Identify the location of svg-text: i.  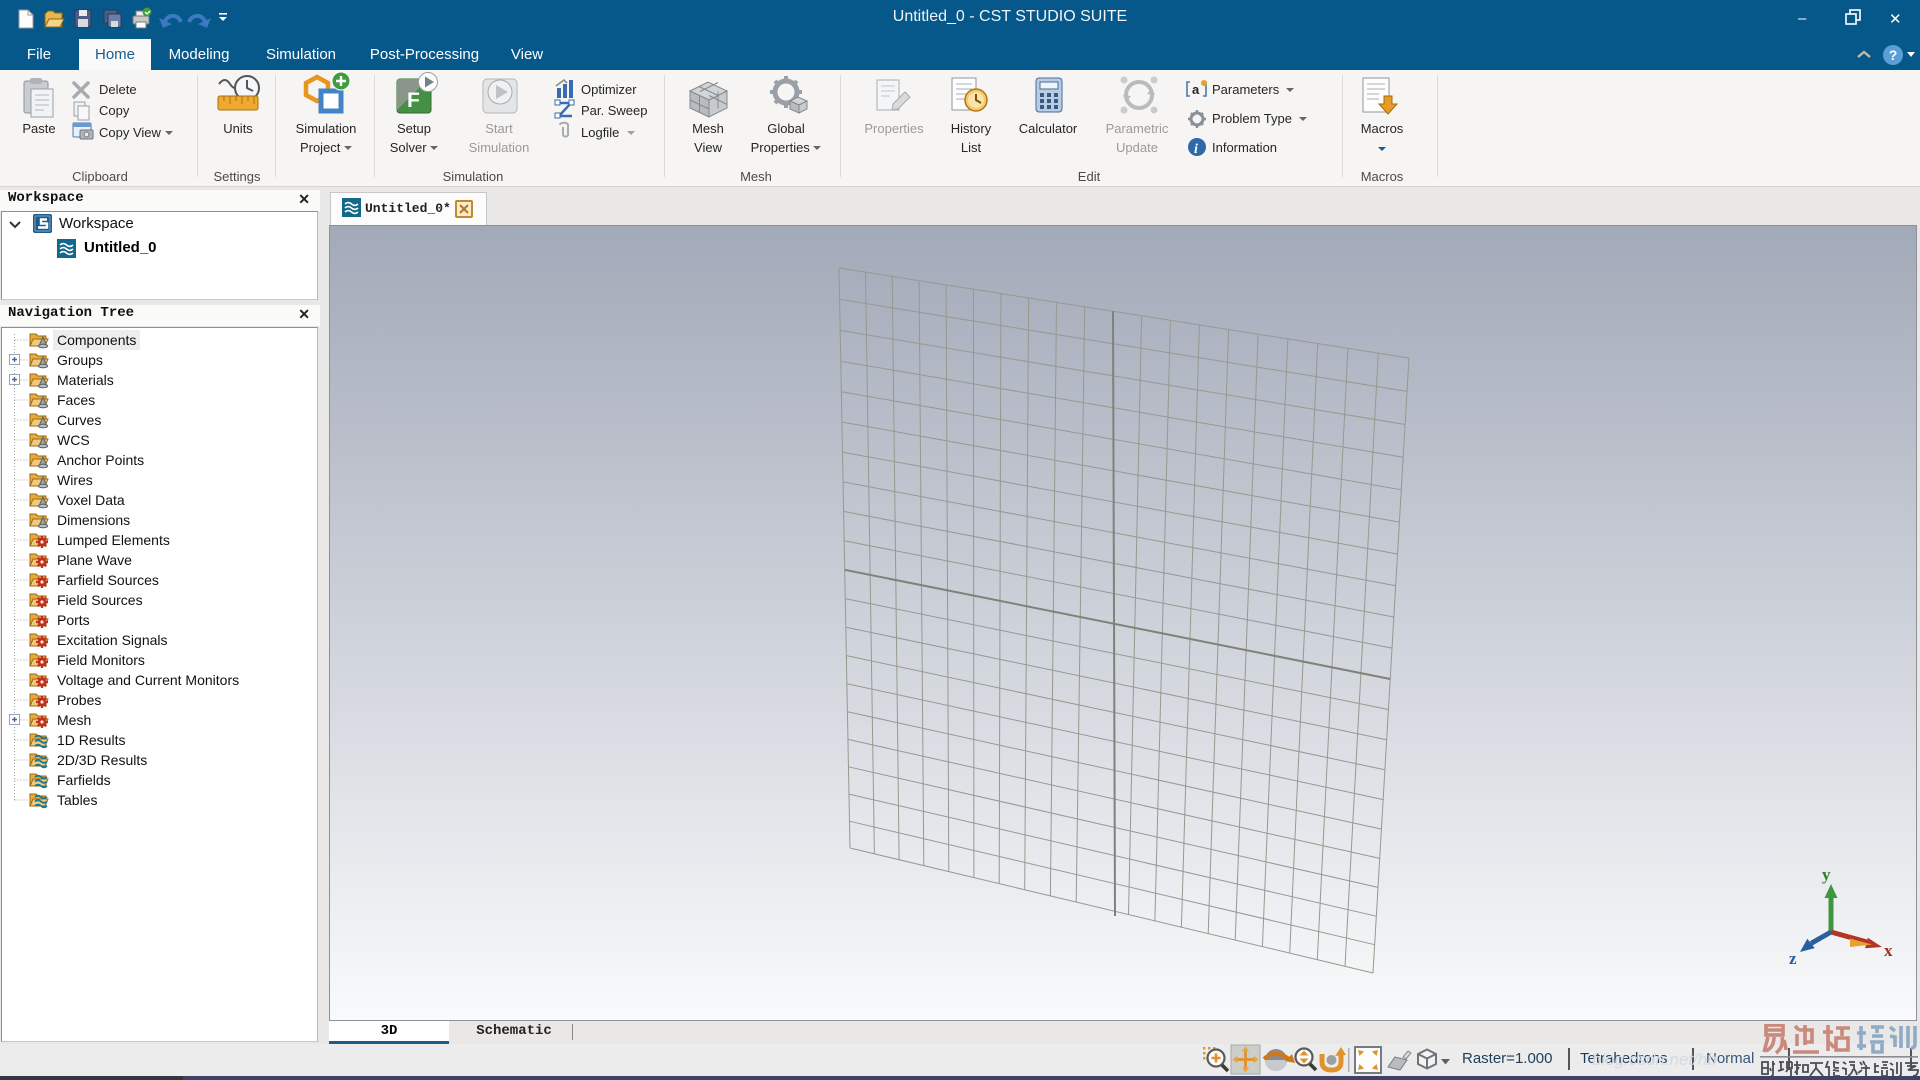
(1196, 149).